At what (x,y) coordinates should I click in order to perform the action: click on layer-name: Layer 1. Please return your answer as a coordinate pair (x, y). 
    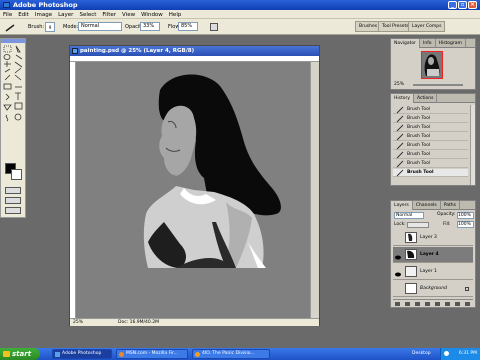
    Looking at the image, I should click on (428, 272).